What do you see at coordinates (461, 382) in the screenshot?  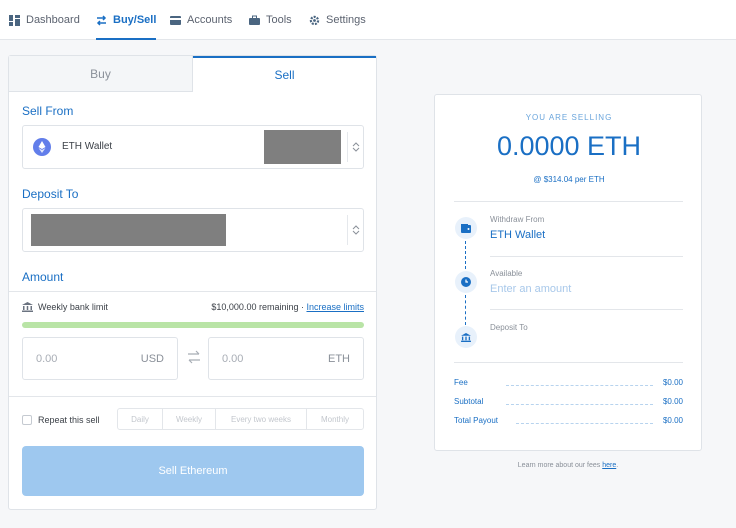 I see `fee-label: Fee` at bounding box center [461, 382].